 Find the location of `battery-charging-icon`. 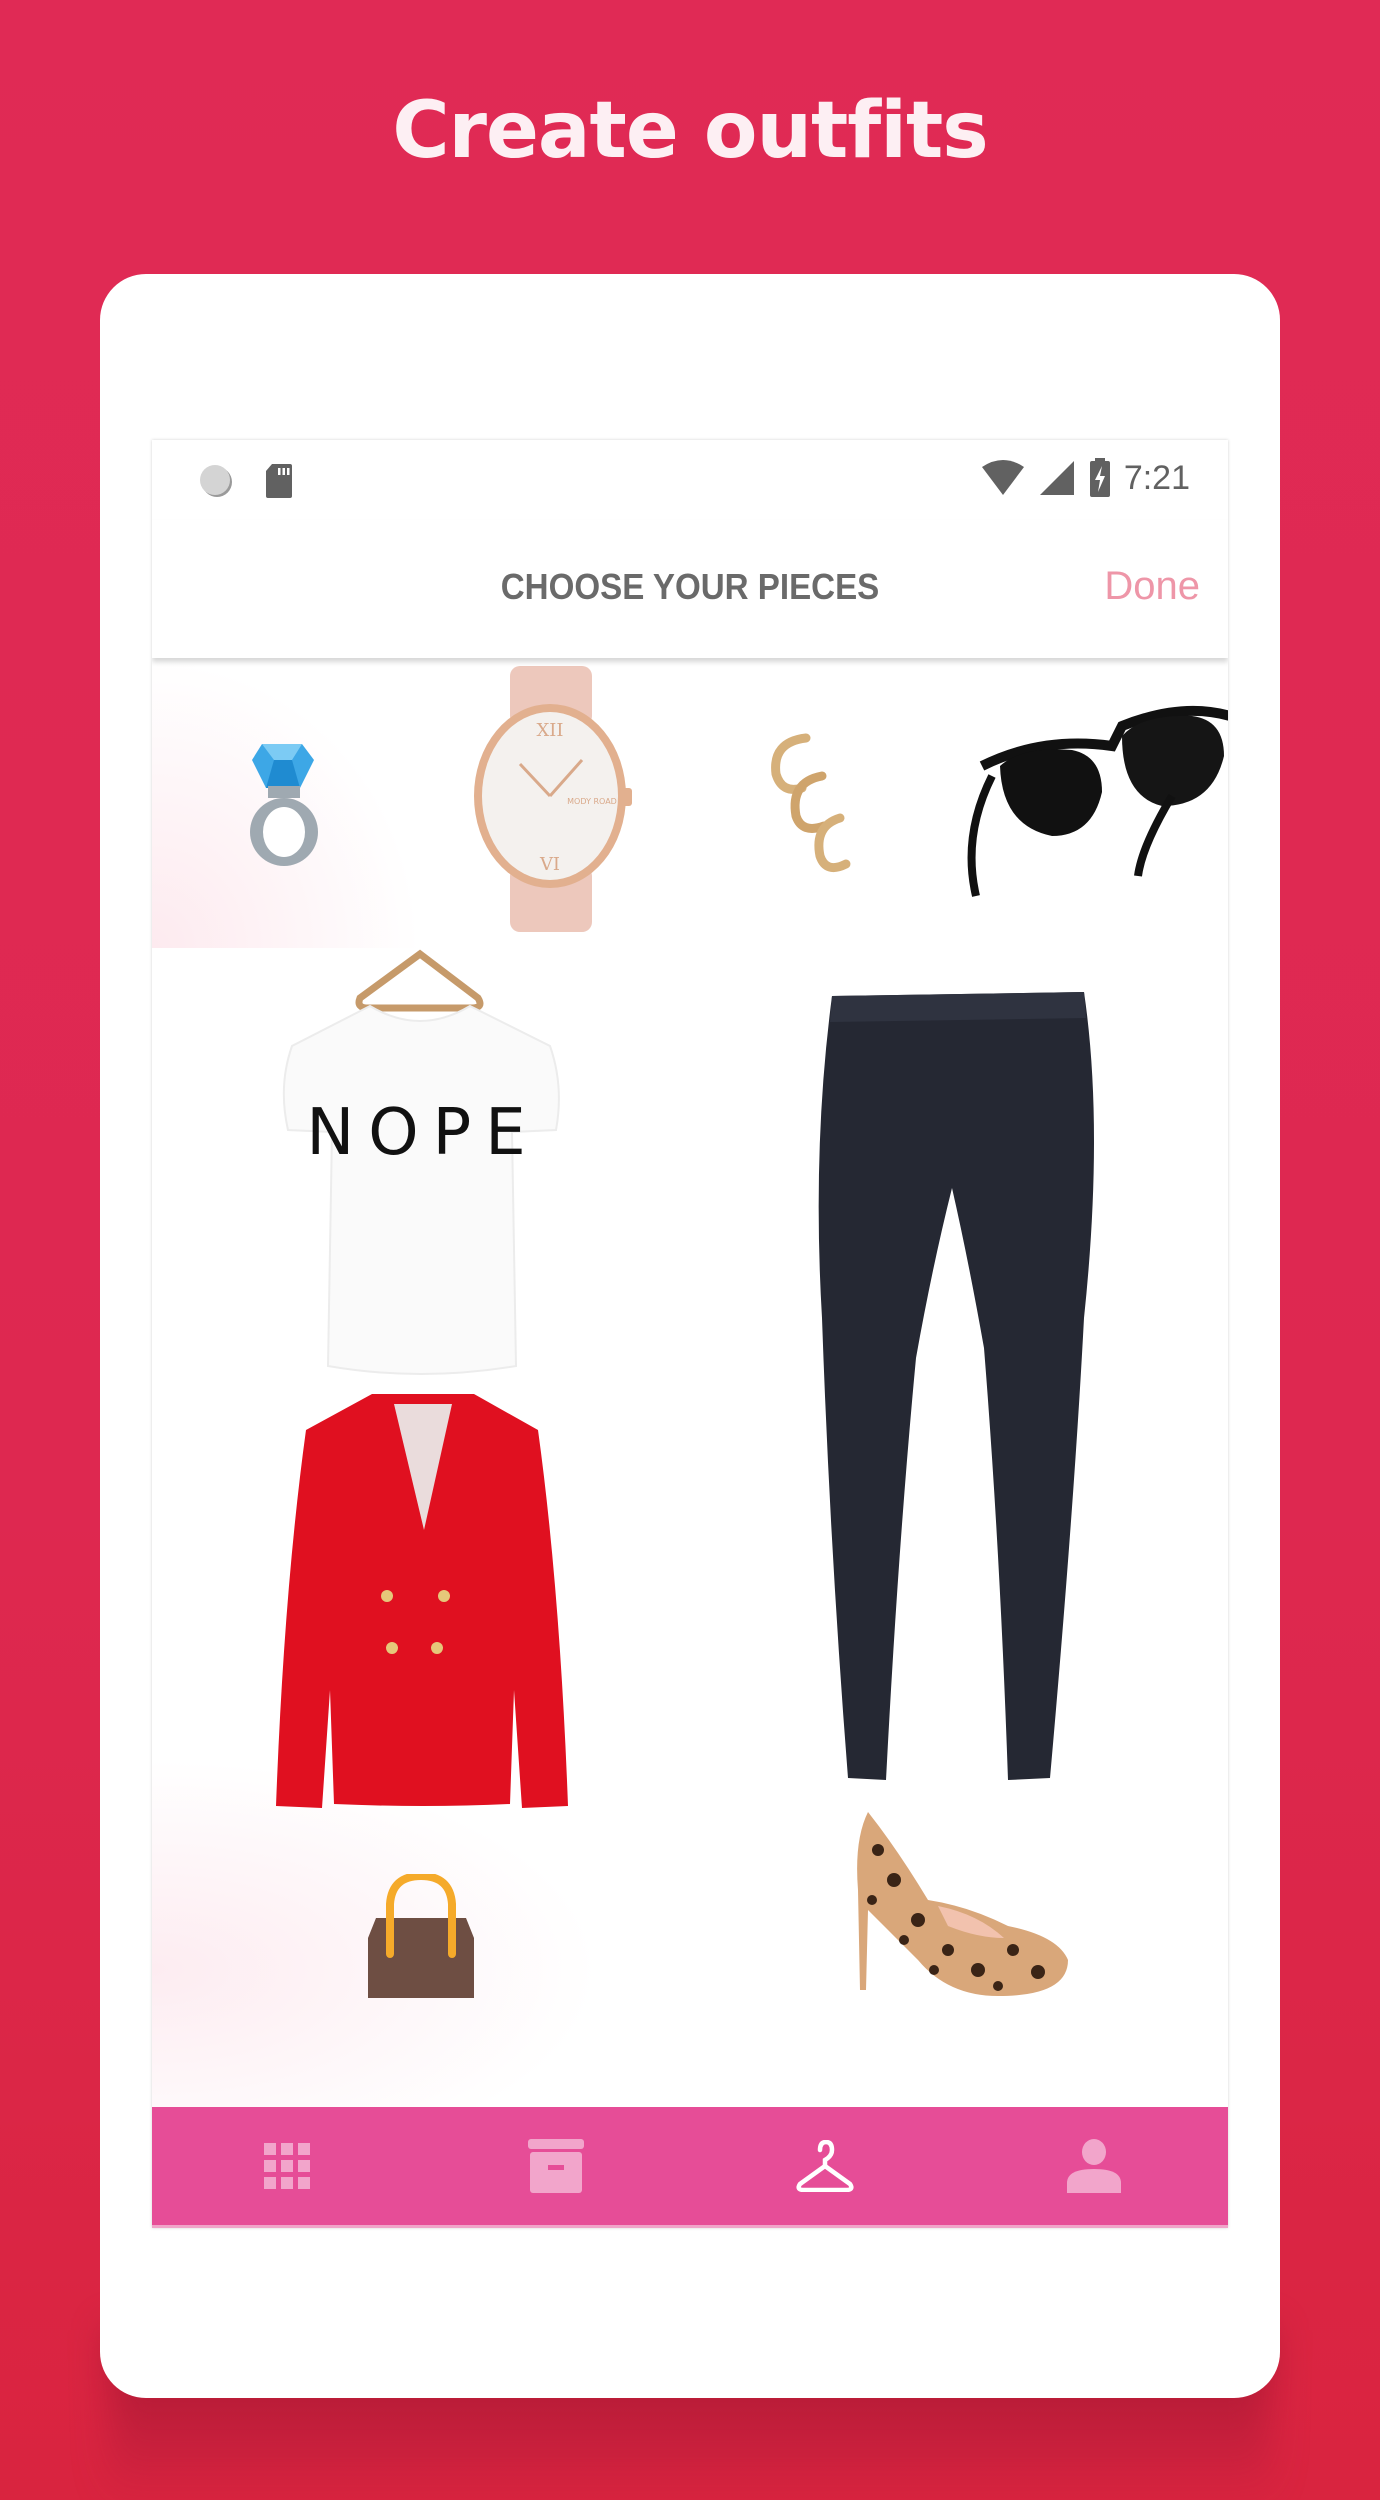

battery-charging-icon is located at coordinates (1099, 477).